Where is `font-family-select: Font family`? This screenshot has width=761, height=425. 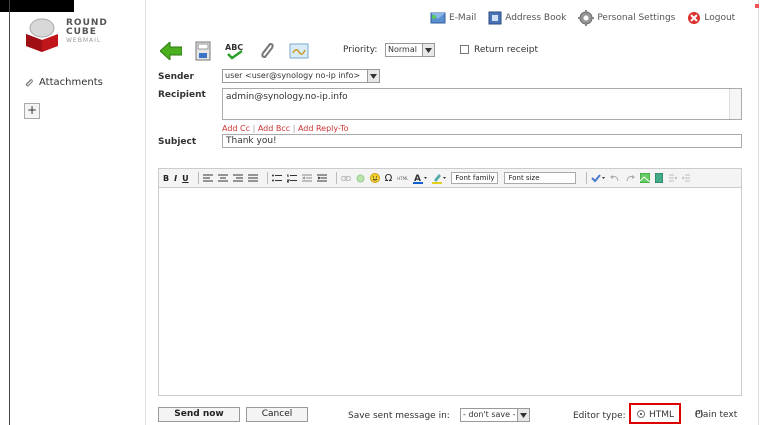
font-family-select: Font family is located at coordinates (475, 178).